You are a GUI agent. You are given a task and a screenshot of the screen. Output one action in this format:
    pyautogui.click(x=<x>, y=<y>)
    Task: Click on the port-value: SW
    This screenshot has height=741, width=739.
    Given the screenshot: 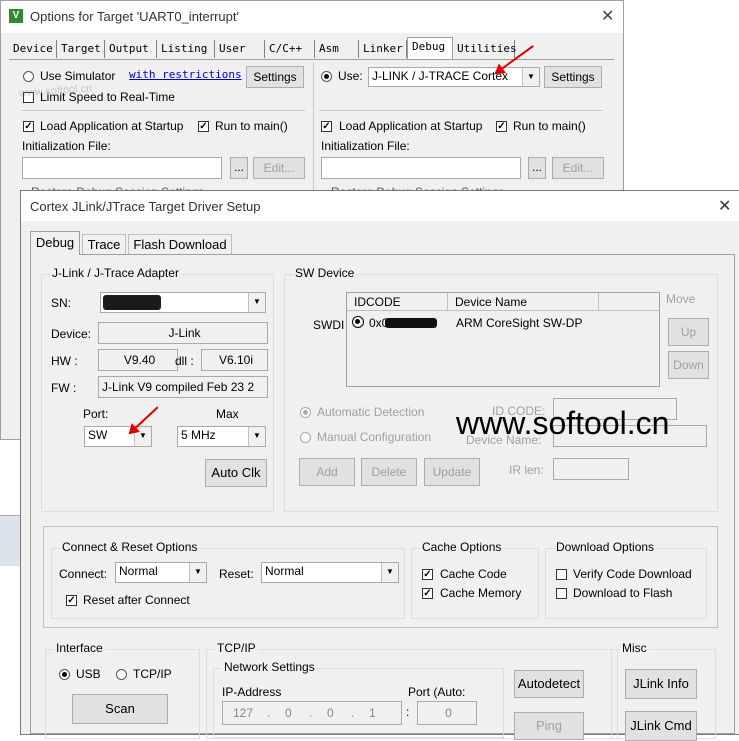 What is the action you would take?
    pyautogui.click(x=98, y=435)
    